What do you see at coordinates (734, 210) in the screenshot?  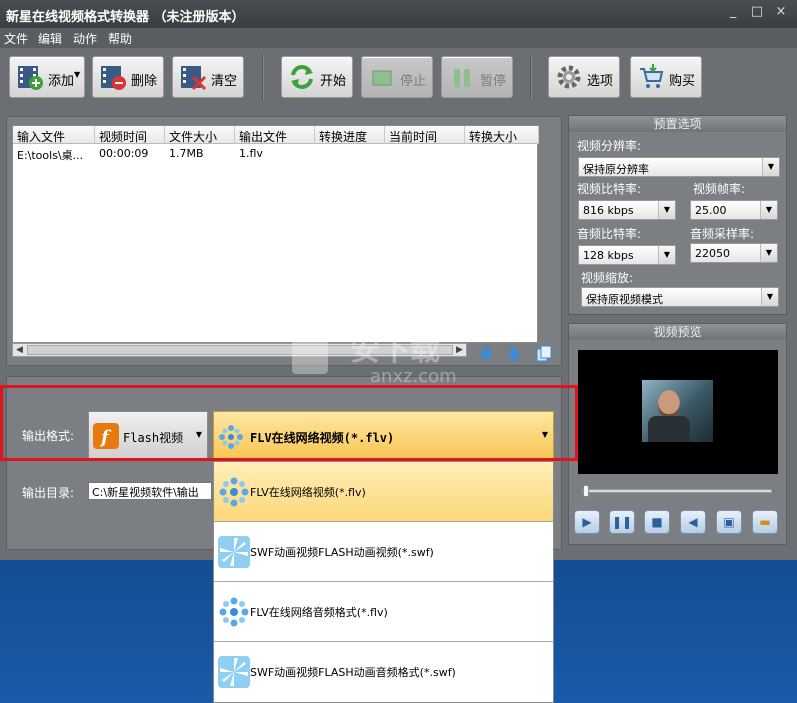 I see `fps-select: 25.00 ▼` at bounding box center [734, 210].